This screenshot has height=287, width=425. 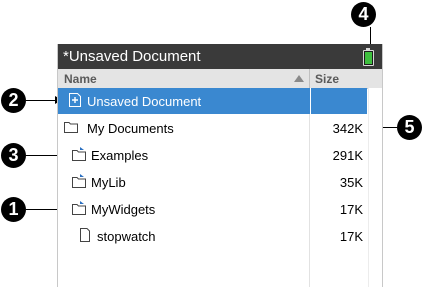 What do you see at coordinates (132, 56) in the screenshot?
I see `window-title: *Unsaved Document` at bounding box center [132, 56].